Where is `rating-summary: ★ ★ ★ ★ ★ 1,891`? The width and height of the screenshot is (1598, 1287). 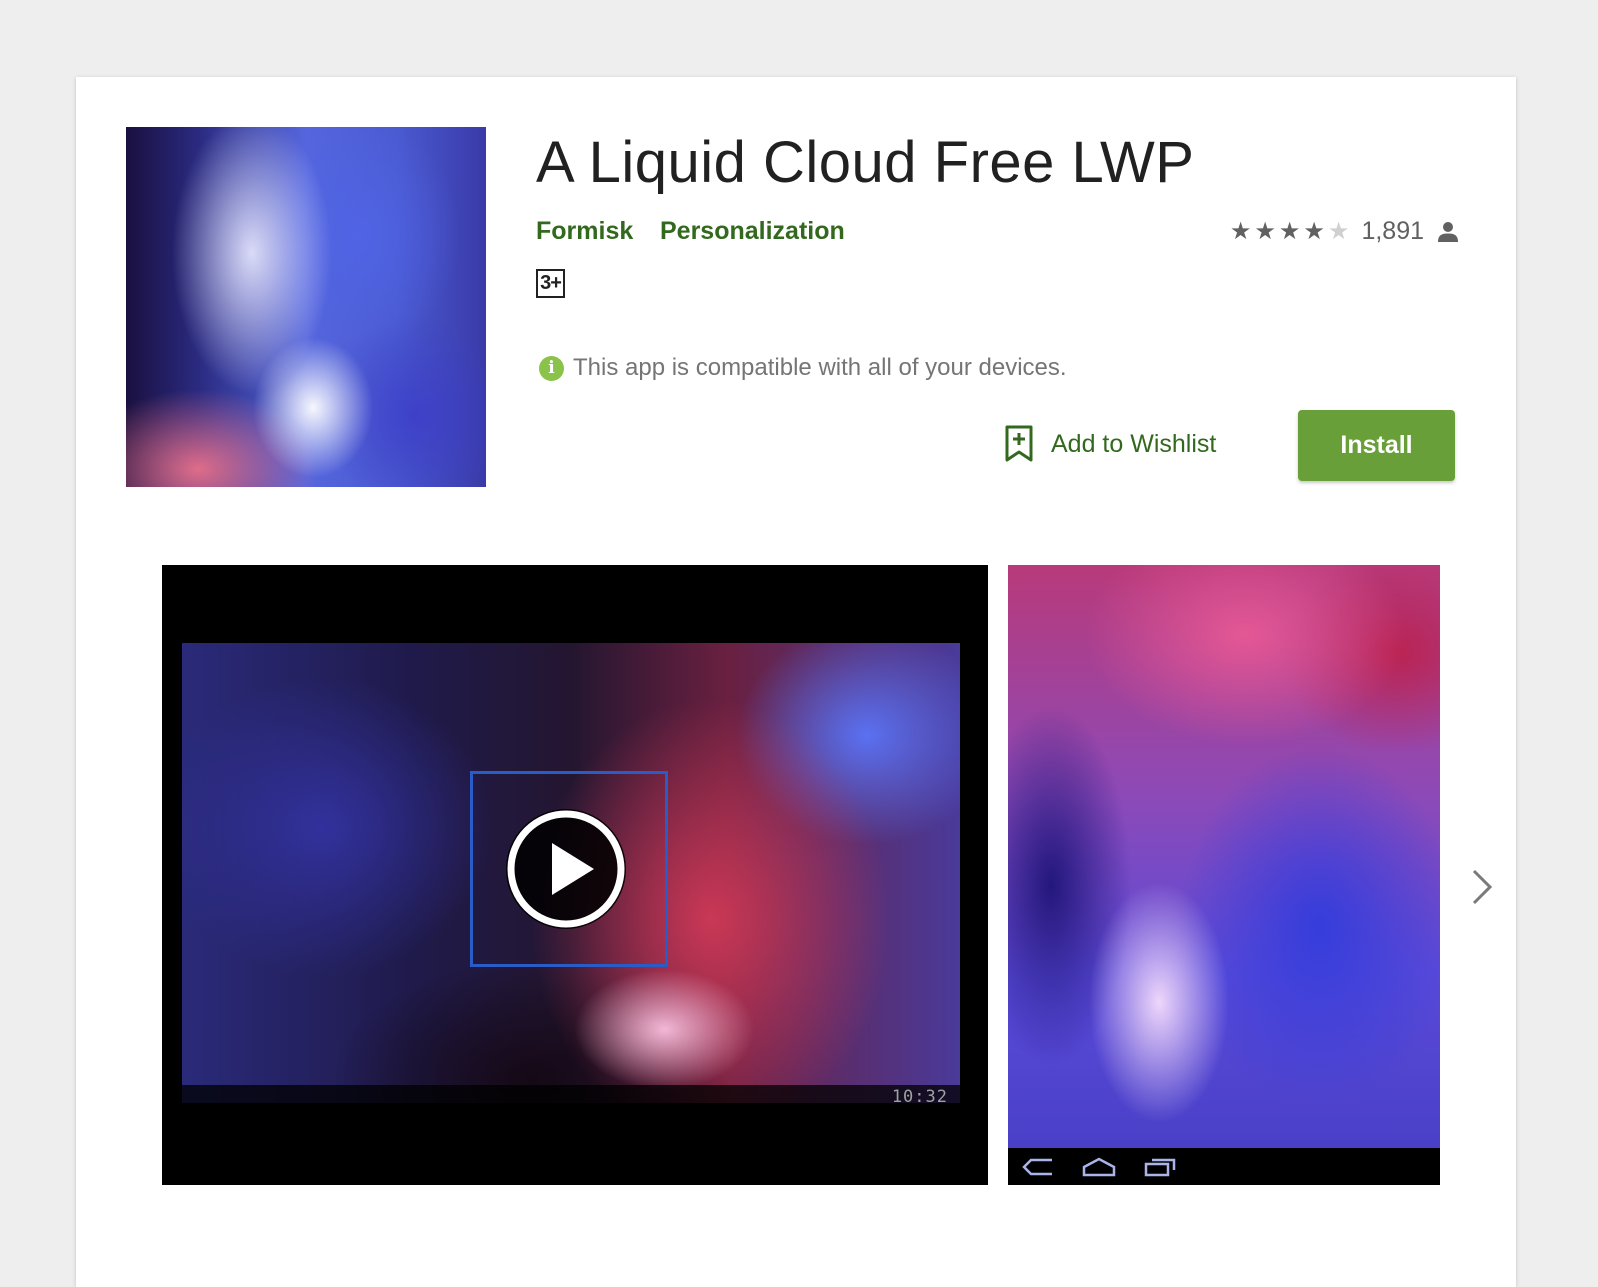 rating-summary: ★ ★ ★ ★ ★ 1,891 is located at coordinates (1344, 231).